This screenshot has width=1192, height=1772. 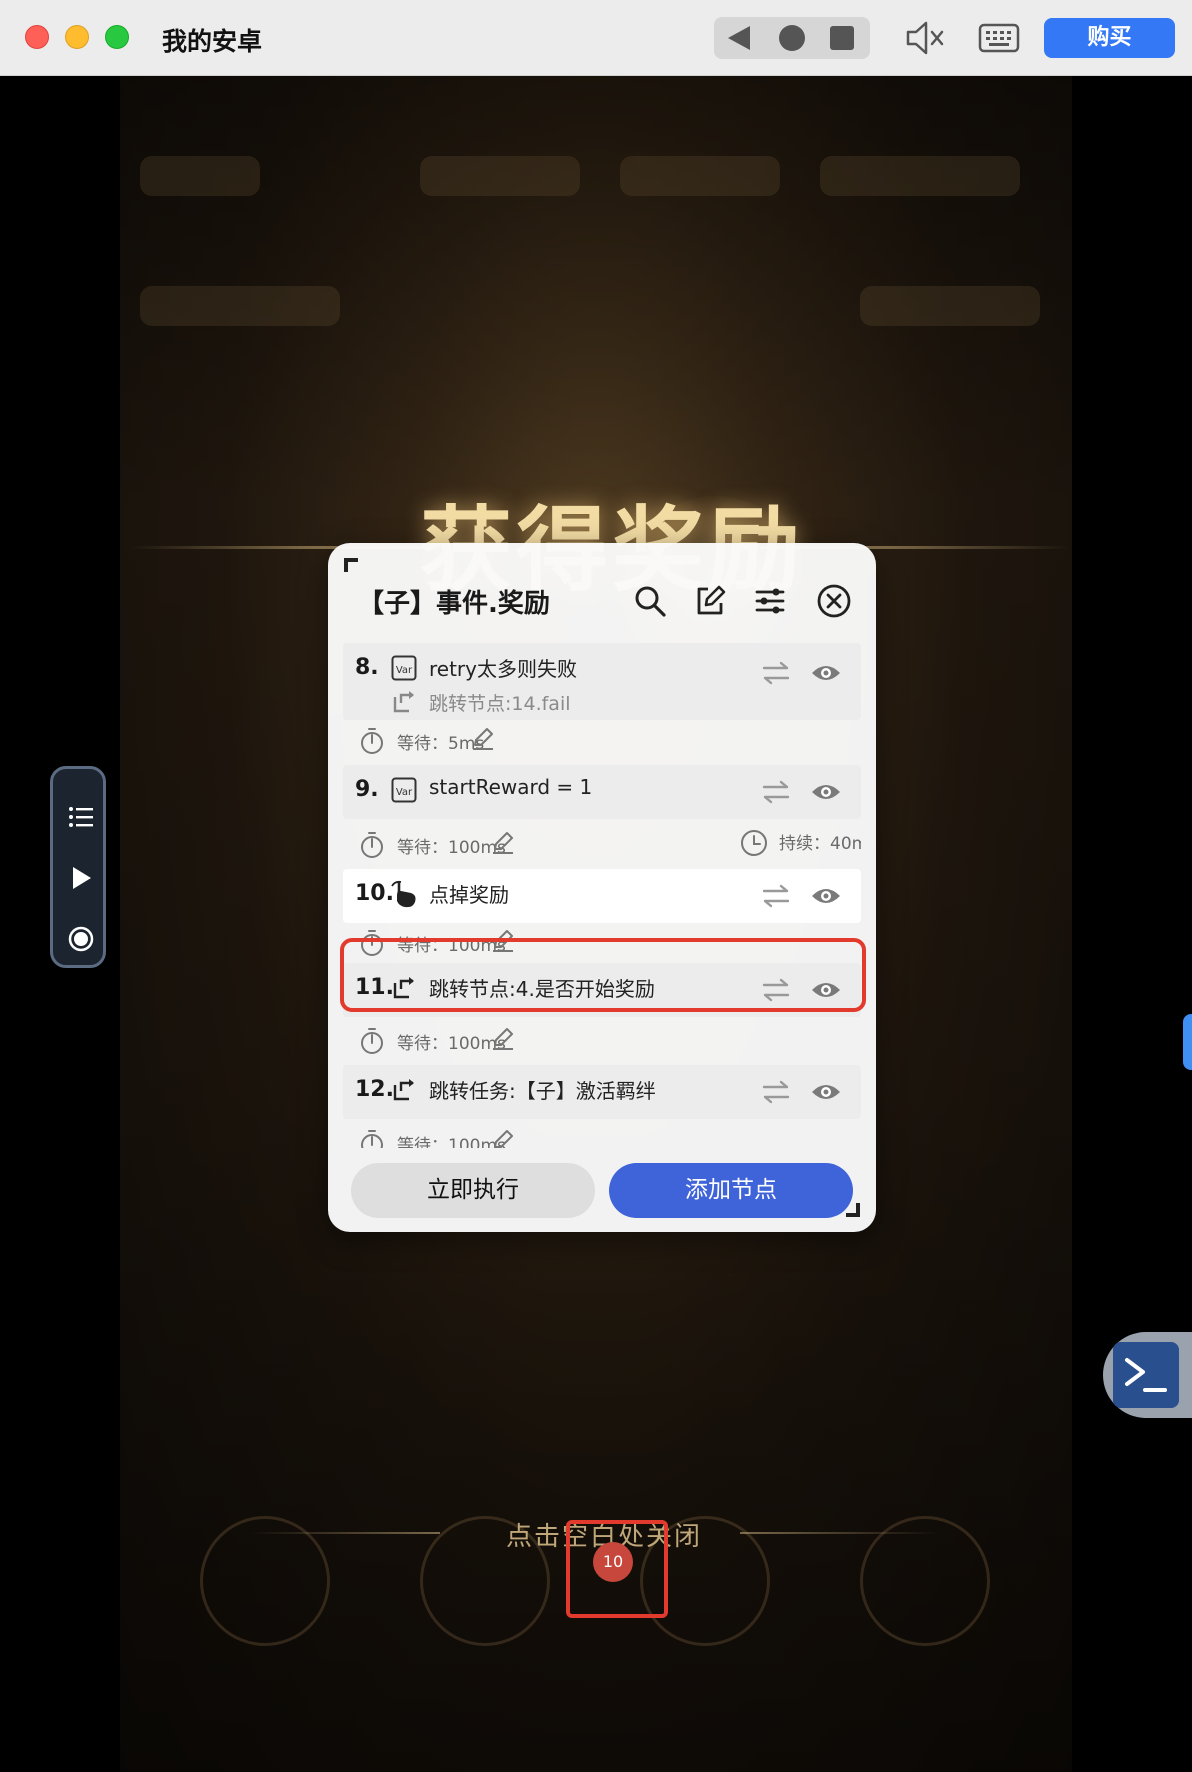 What do you see at coordinates (853, 1210) in the screenshot?
I see `resize-corner-bottom-right` at bounding box center [853, 1210].